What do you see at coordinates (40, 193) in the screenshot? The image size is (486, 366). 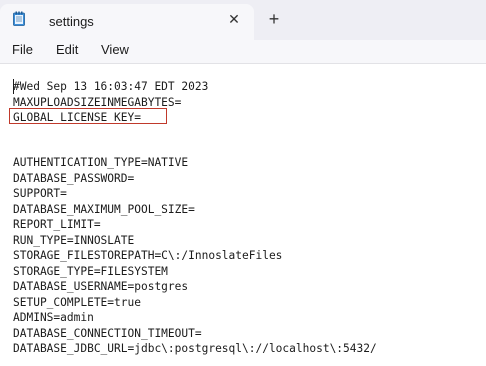 I see `editor-line: SUPPORT=` at bounding box center [40, 193].